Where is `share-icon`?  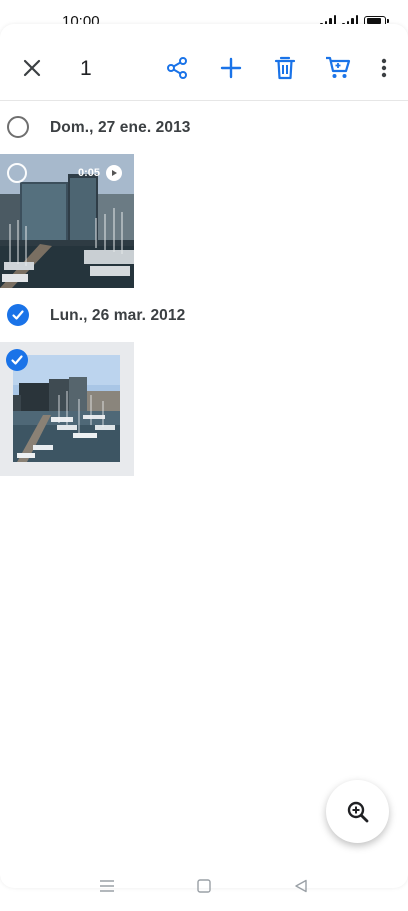
share-icon is located at coordinates (177, 68).